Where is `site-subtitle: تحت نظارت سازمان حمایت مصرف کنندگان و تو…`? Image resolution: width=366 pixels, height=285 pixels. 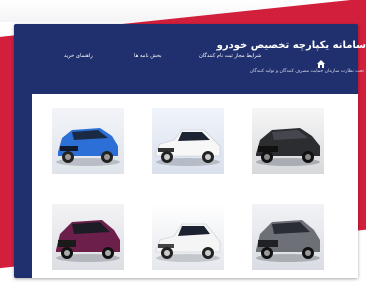 site-subtitle: تحت نظارت سازمان حمایت مصرف کنندگان و تو… is located at coordinates (306, 71).